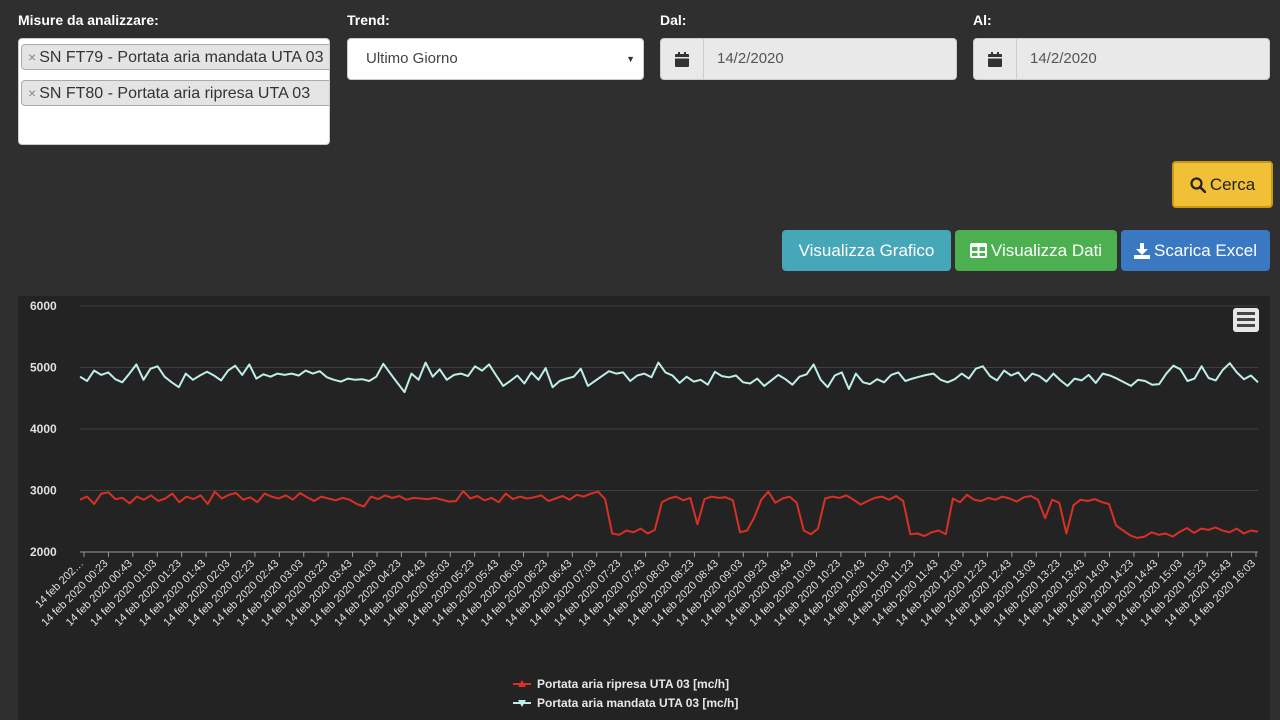 Image resolution: width=1280 pixels, height=720 pixels. I want to click on y-axis-tick-label: 5000, so click(43, 368).